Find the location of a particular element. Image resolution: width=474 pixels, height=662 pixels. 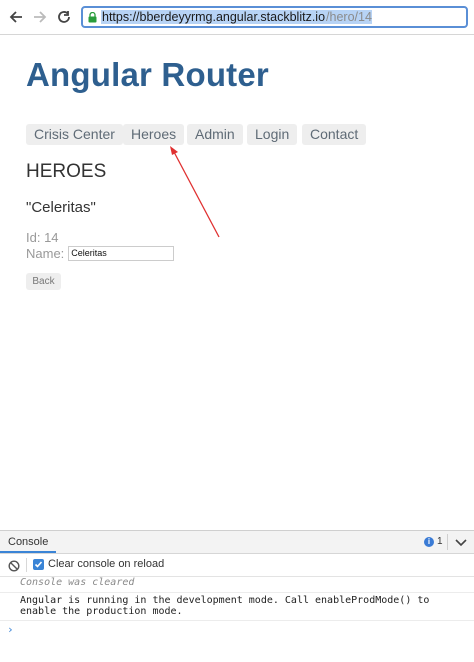

chevron-down-icon is located at coordinates (461, 542).